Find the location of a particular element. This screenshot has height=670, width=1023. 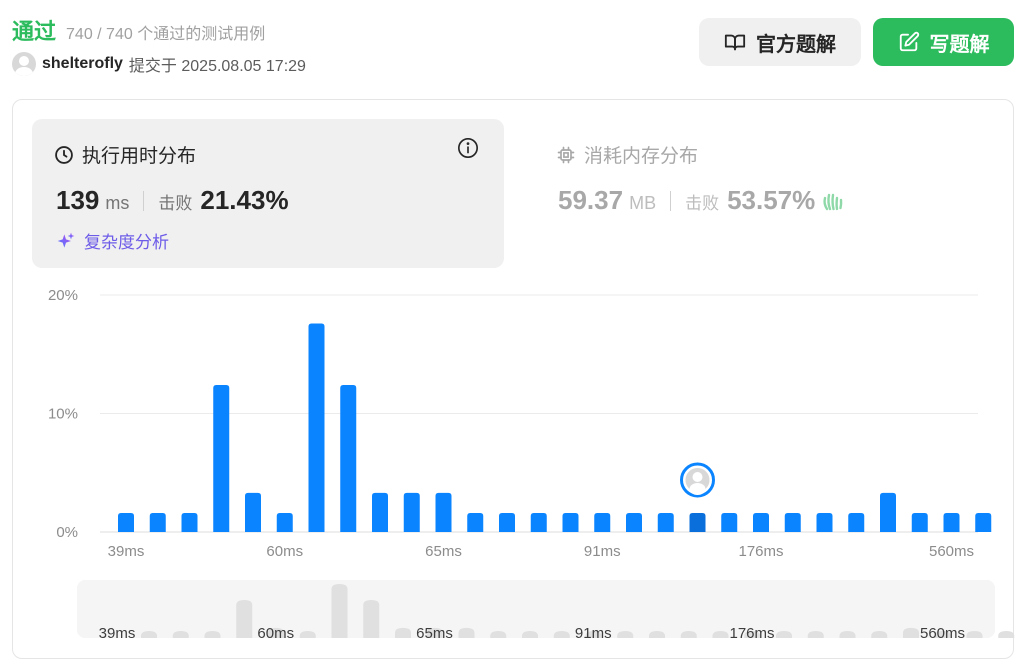

submit-time: 提交于 2025.08.05 17:29 is located at coordinates (217, 66).